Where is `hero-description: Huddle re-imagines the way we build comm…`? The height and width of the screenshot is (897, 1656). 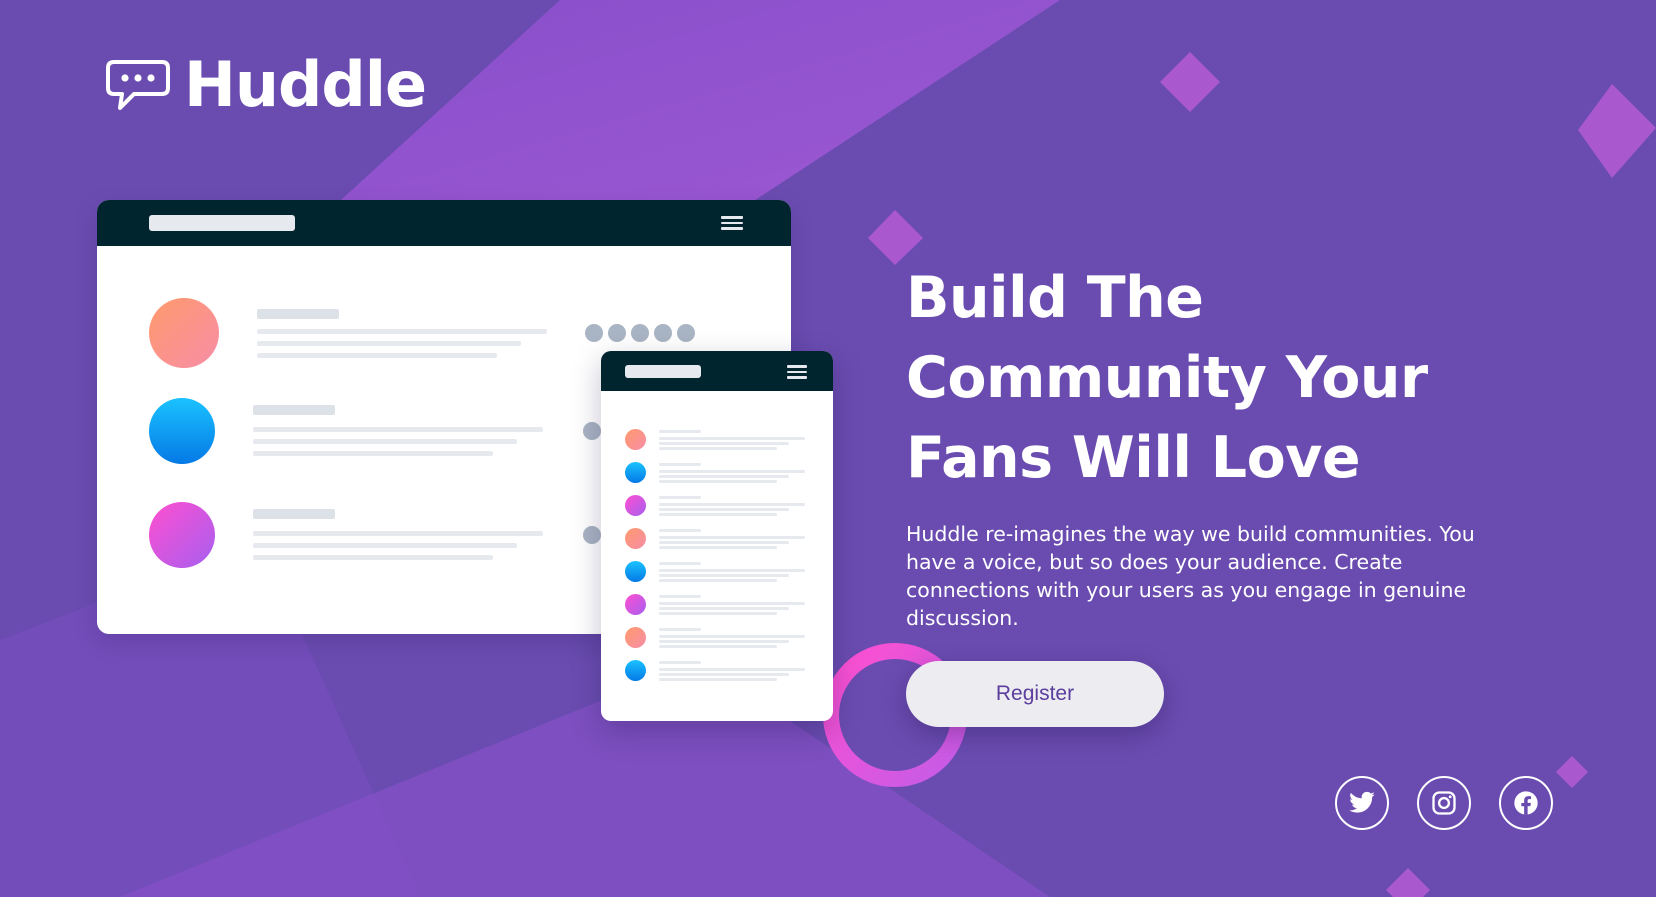
hero-description: Huddle re-imagines the way we build comm… is located at coordinates (1190, 576).